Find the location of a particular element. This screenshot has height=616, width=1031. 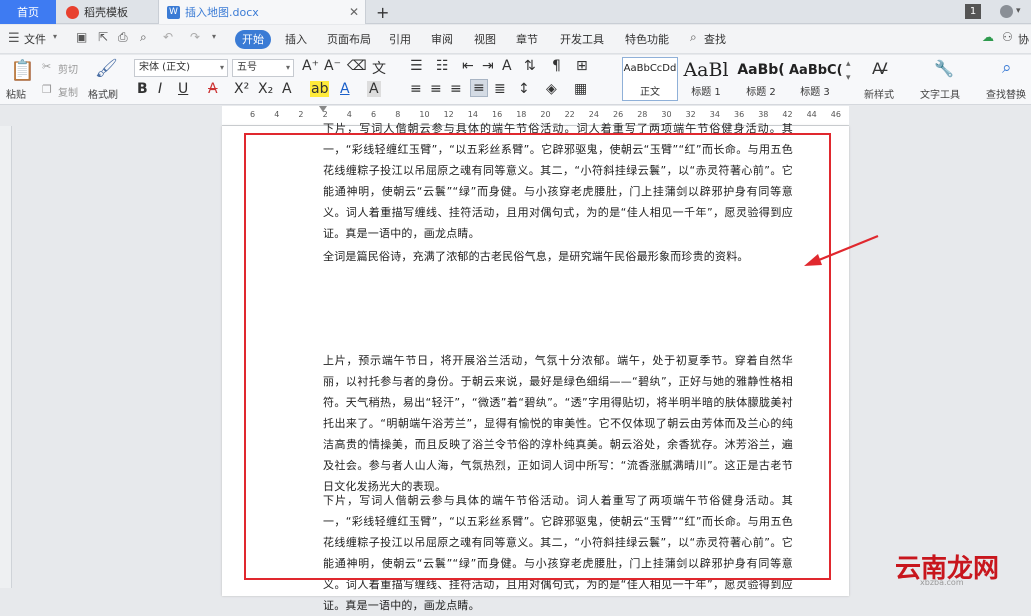

wps-template-icon is located at coordinates (72, 12).